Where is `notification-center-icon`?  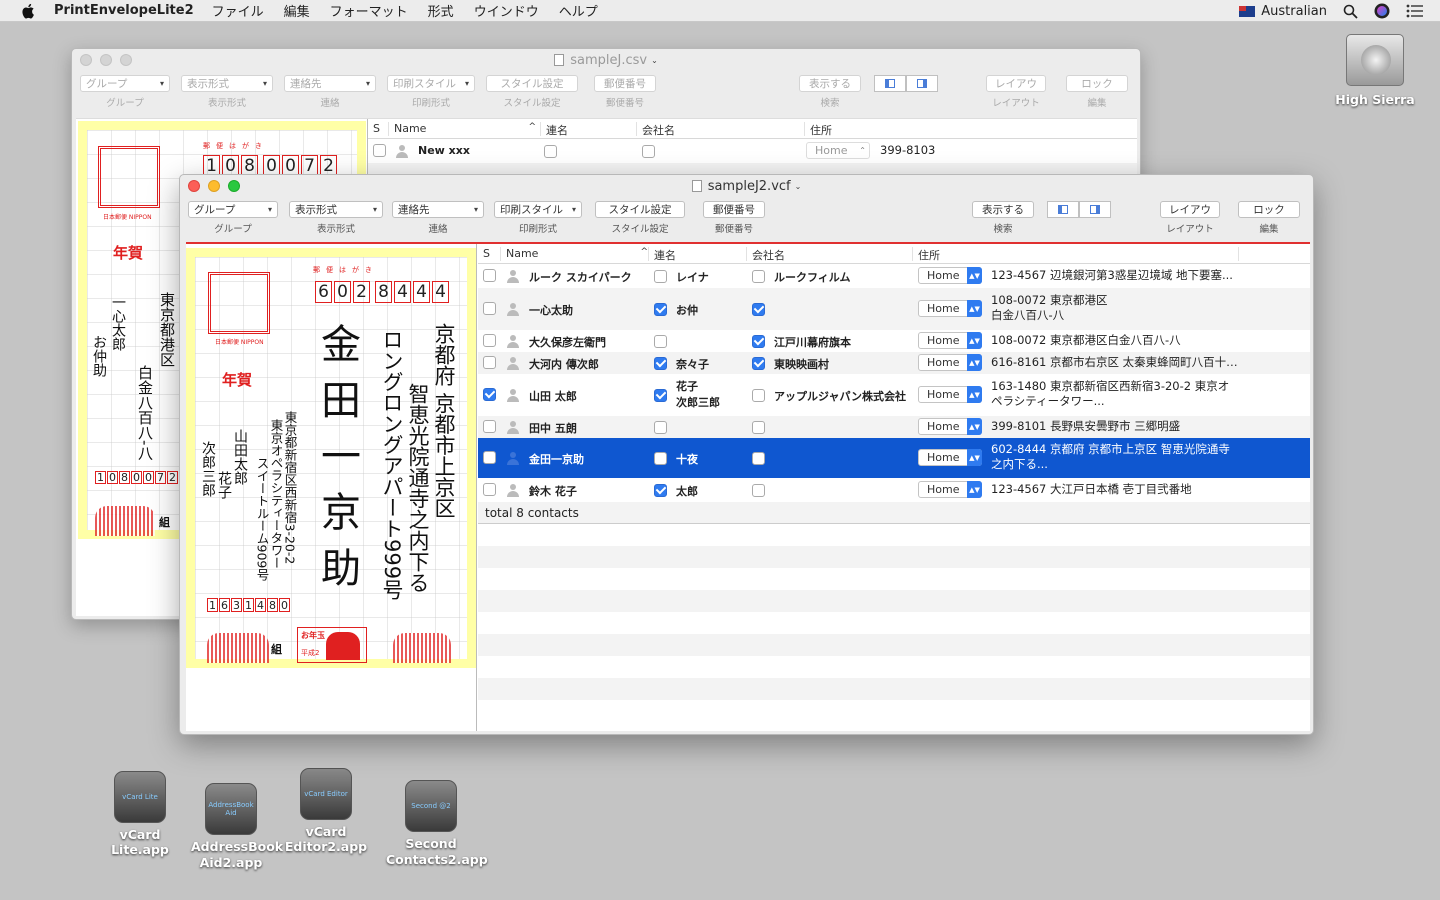
notification-center-icon is located at coordinates (1415, 11).